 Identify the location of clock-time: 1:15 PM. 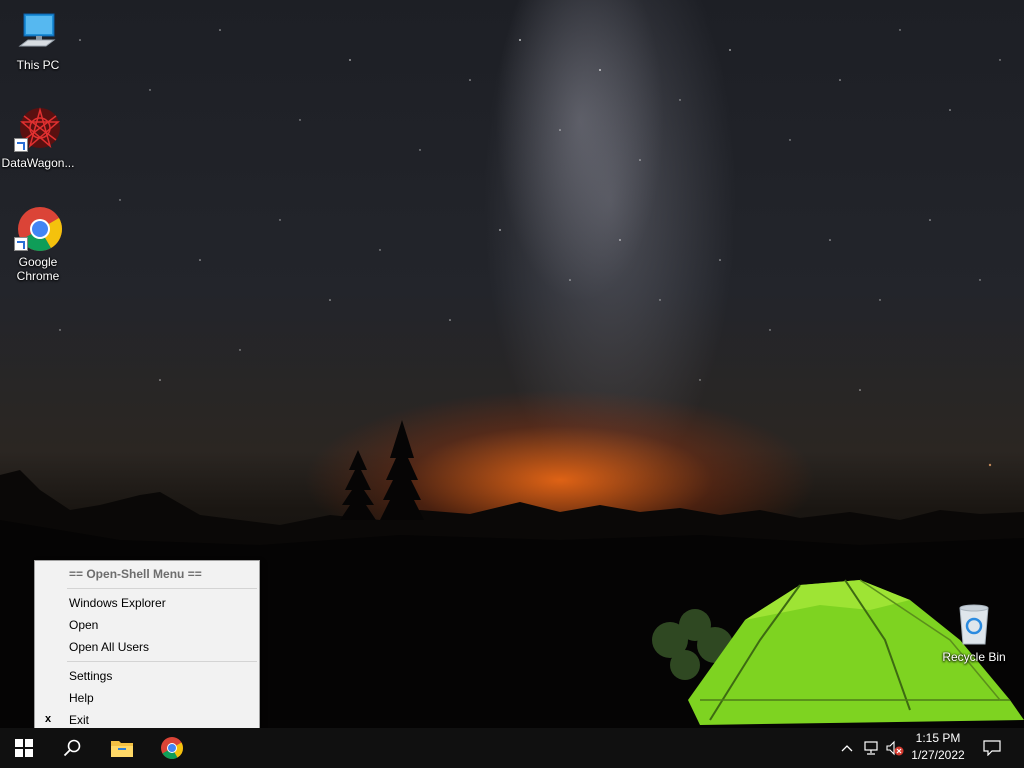
(938, 738).